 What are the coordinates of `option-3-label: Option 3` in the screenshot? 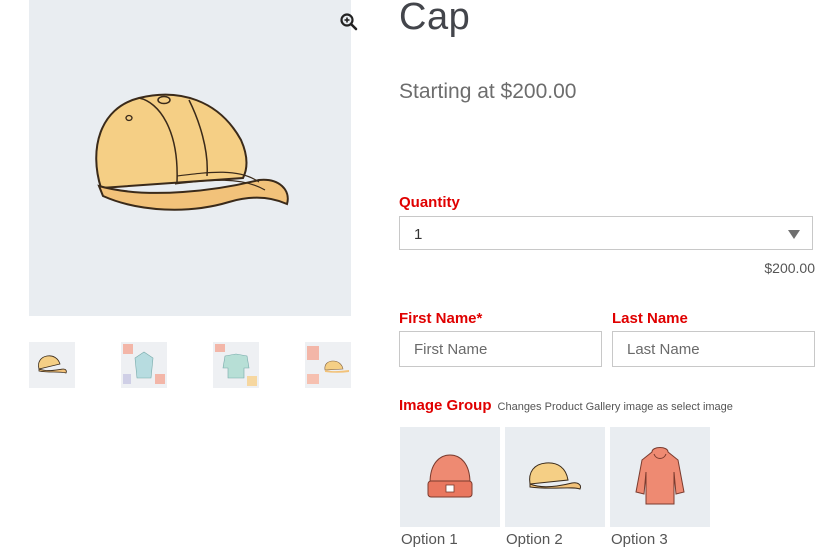 It's located at (639, 539).